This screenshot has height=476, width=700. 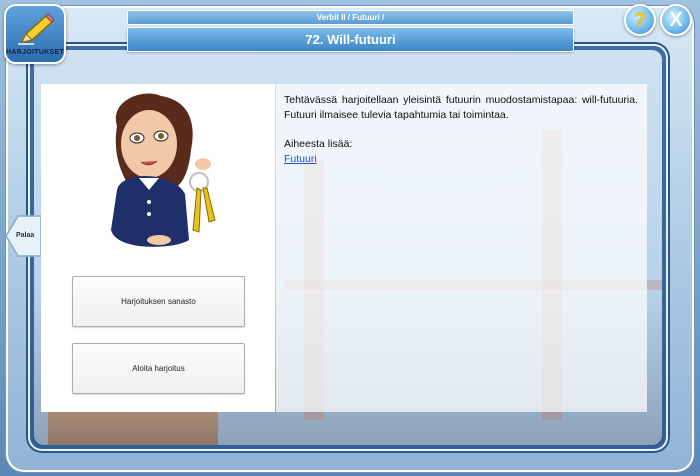 I want to click on exercises-label: HARJOITUKSET, so click(x=35, y=52).